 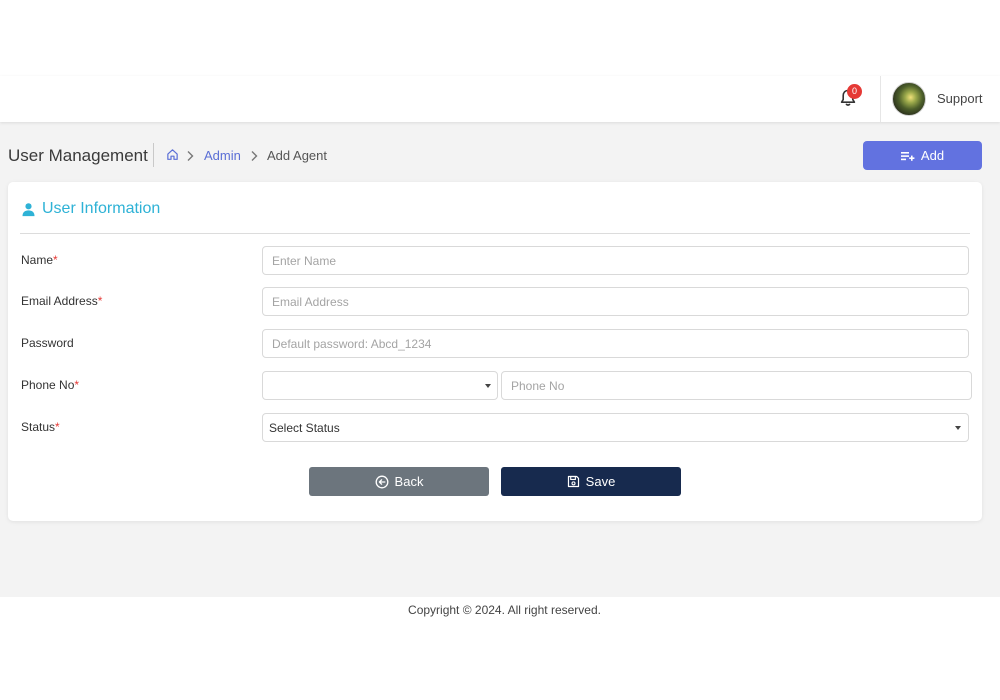 What do you see at coordinates (101, 208) in the screenshot?
I see `section-title: User Information` at bounding box center [101, 208].